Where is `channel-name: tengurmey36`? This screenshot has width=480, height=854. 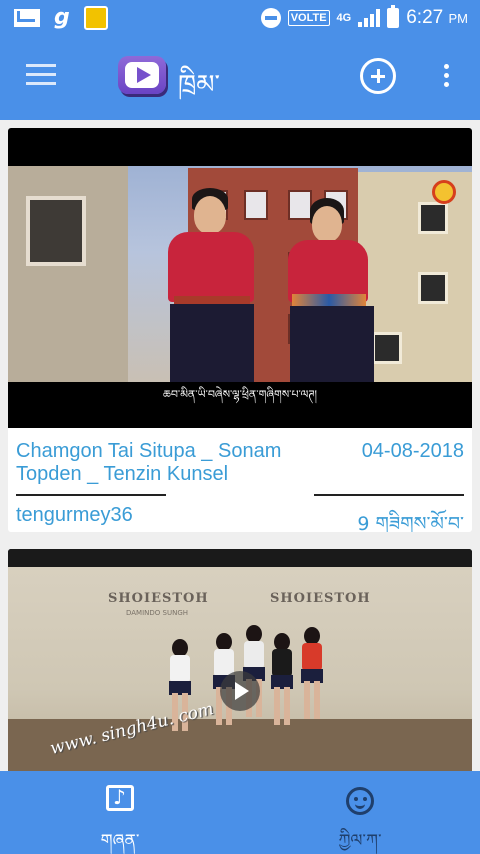
channel-name: tengurmey36 is located at coordinates (74, 515).